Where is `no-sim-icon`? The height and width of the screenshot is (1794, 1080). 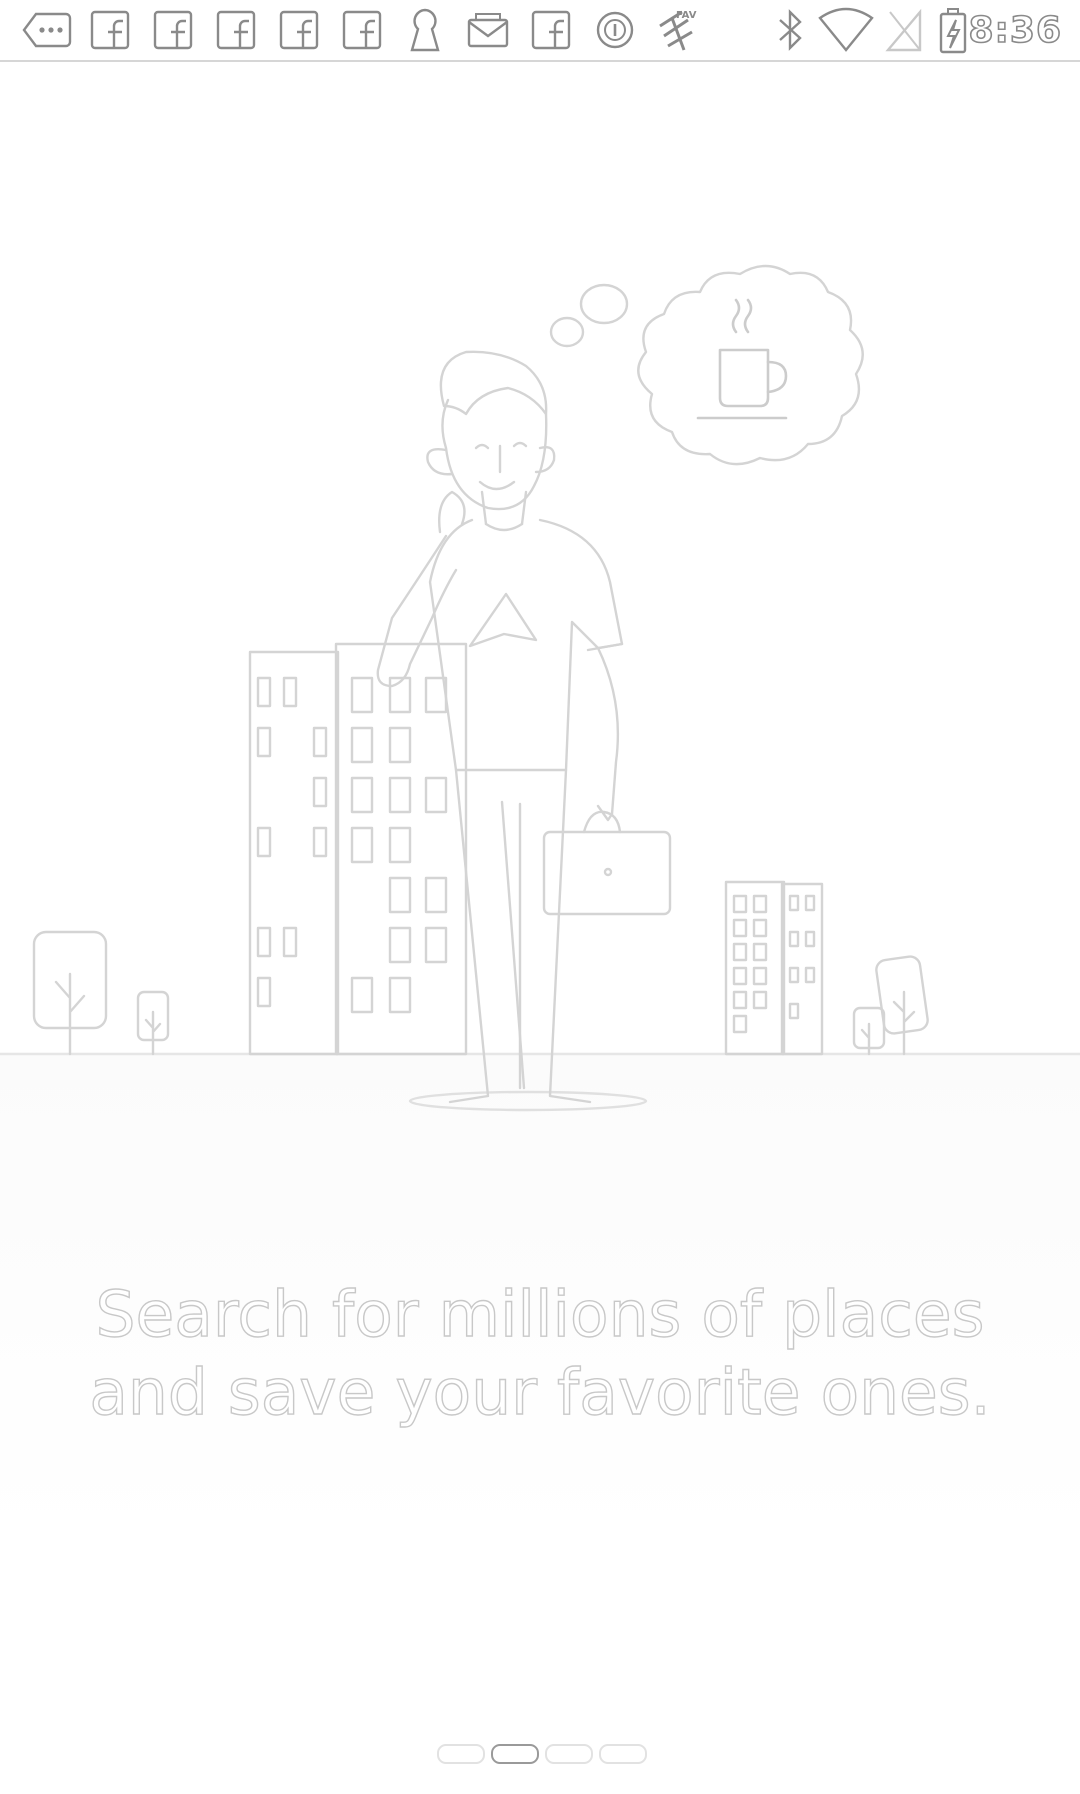 no-sim-icon is located at coordinates (904, 30).